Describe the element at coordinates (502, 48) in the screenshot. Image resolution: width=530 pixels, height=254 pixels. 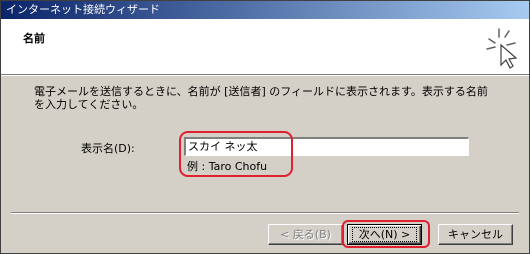
I see `wizard-sparkle-icon` at that location.